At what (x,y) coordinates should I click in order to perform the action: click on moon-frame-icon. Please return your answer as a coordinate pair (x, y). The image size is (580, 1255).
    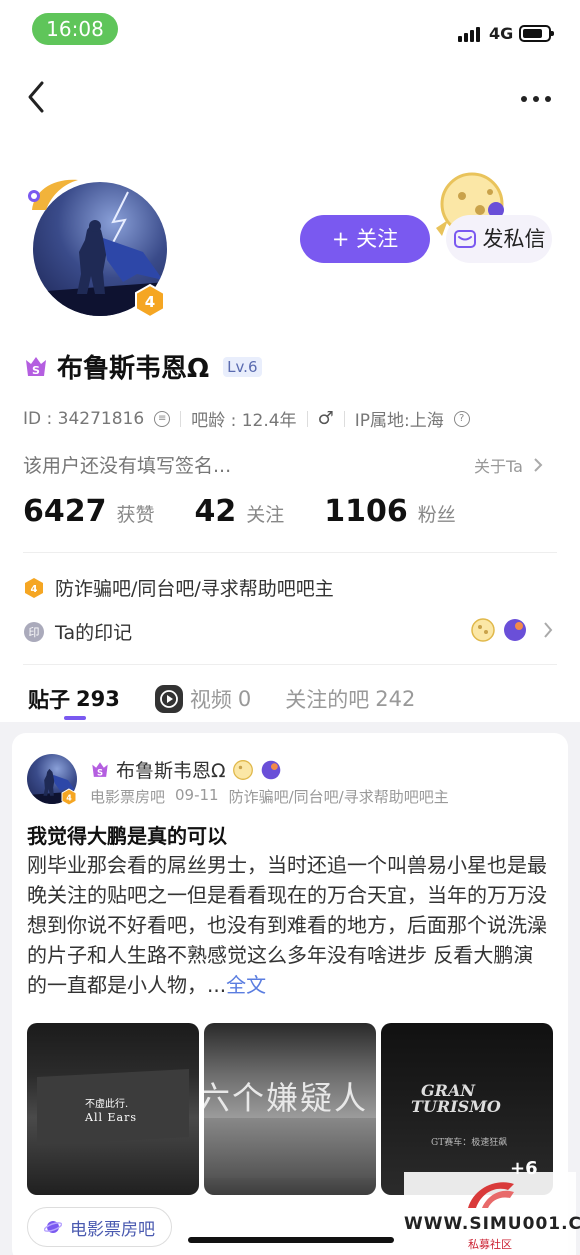
    Looking at the image, I should click on (53, 194).